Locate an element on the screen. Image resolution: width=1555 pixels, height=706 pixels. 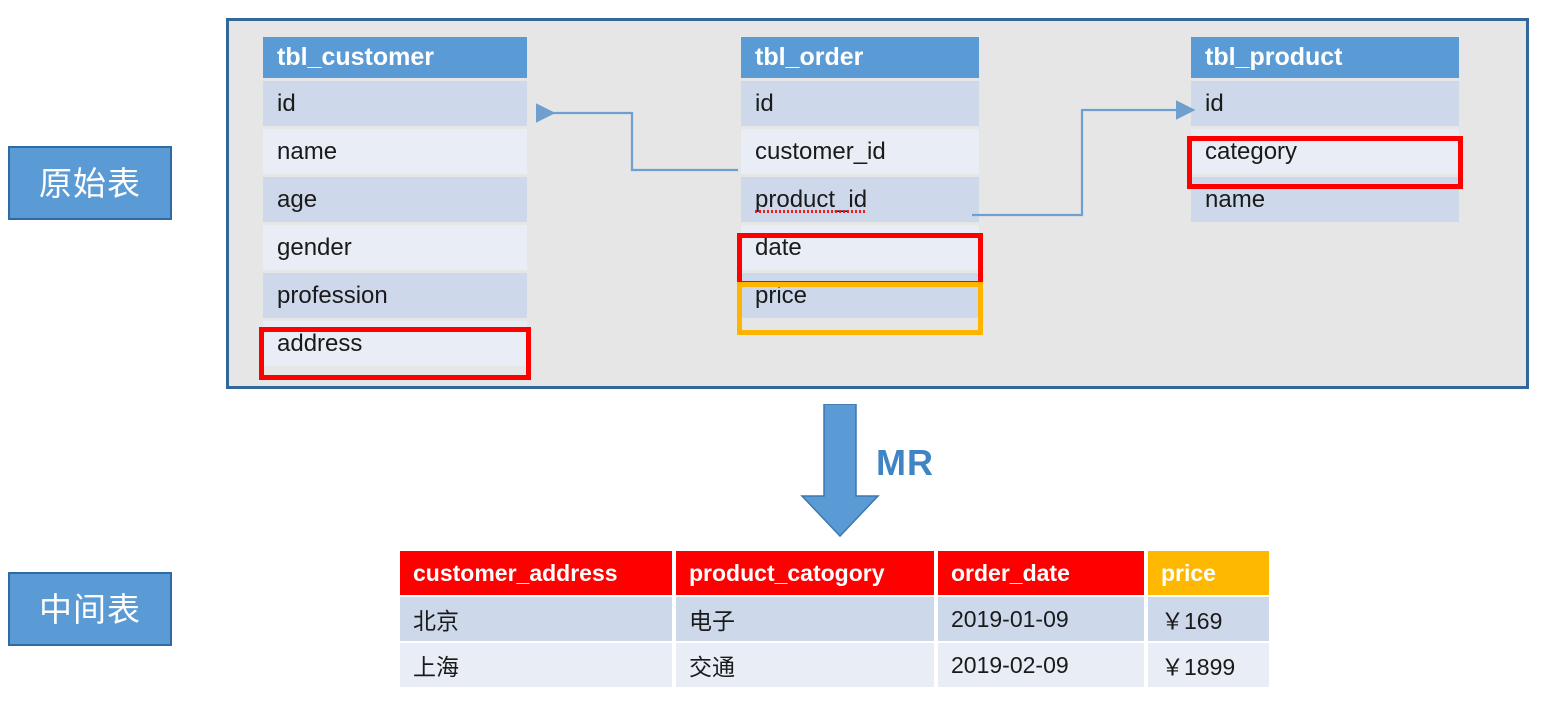
entity-column-name: name is located at coordinates (395, 151).